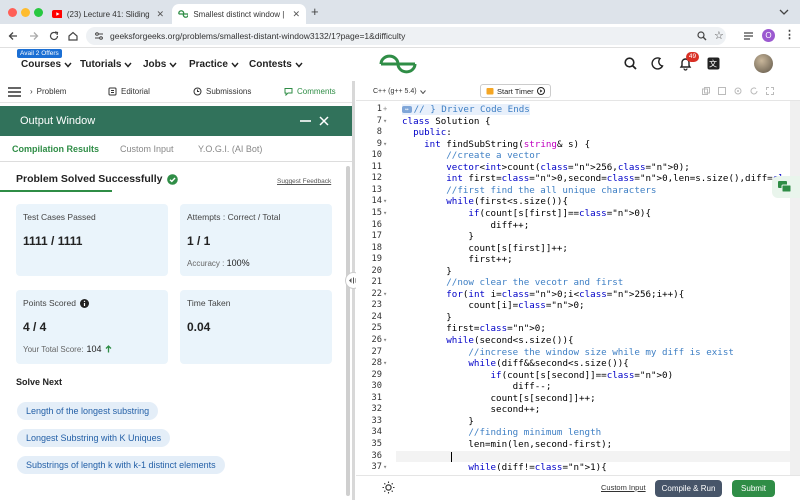  What do you see at coordinates (106, 64) in the screenshot?
I see `nav-tutorials: Tutorials` at bounding box center [106, 64].